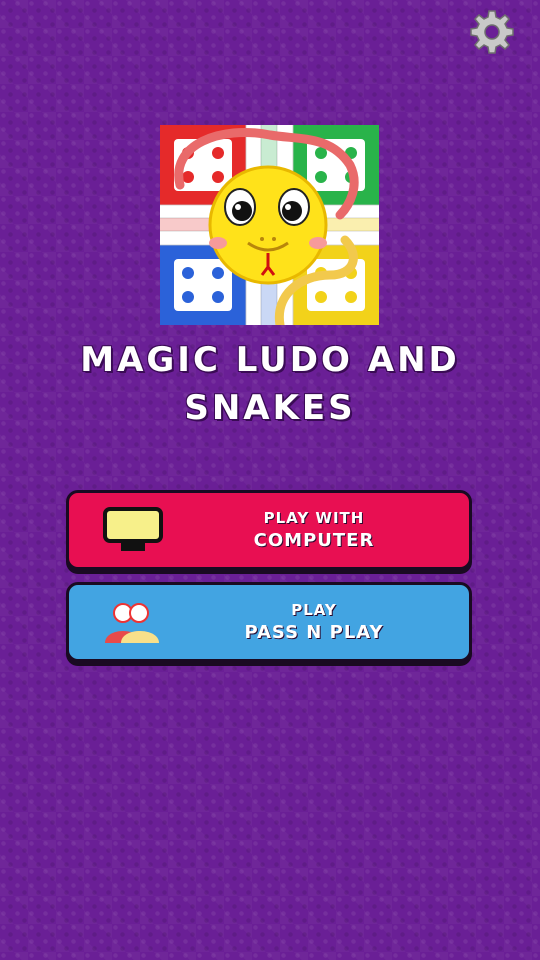 The width and height of the screenshot is (540, 960). Describe the element at coordinates (314, 518) in the screenshot. I see `computer-button-line1: PLAY WITH` at that location.